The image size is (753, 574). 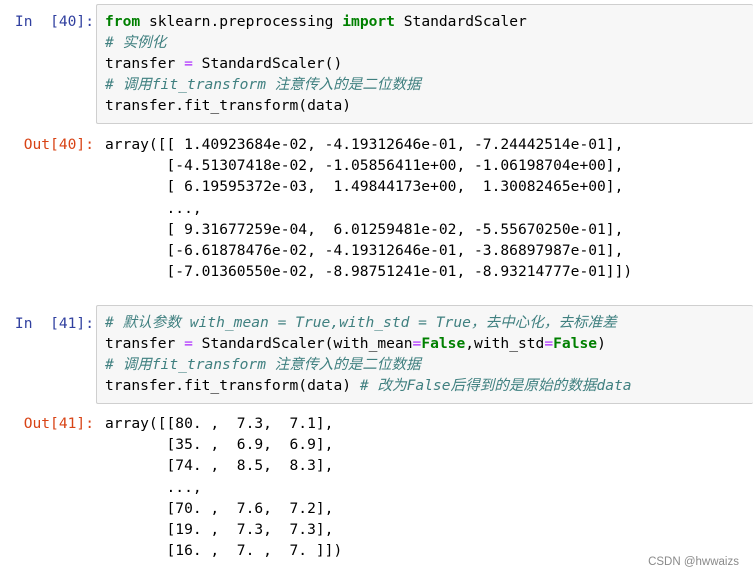 What do you see at coordinates (54, 21) in the screenshot?
I see `cell-40-in-prompt: In [40]:` at bounding box center [54, 21].